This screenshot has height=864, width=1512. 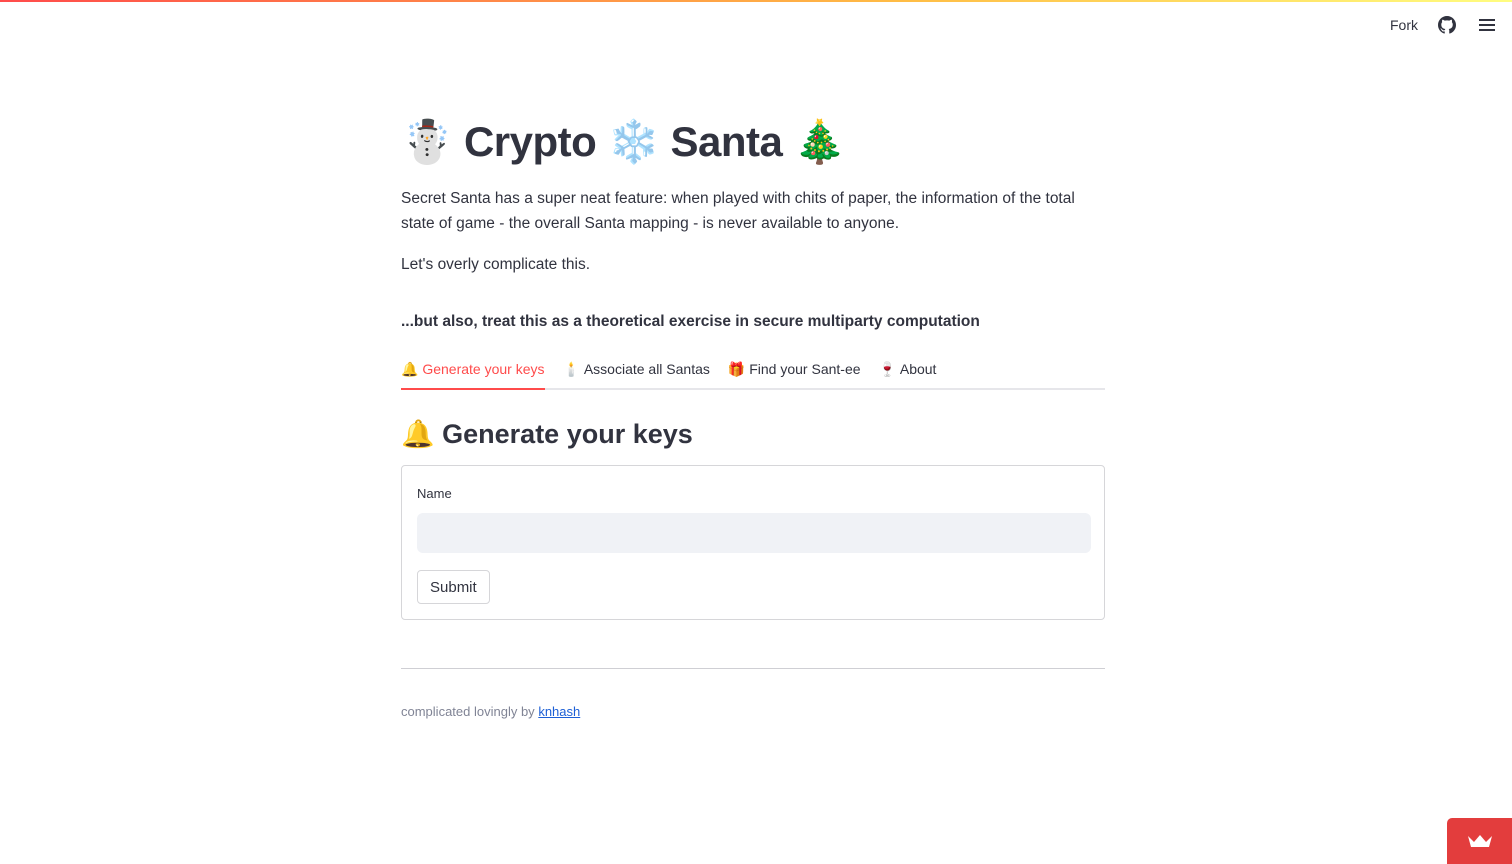 I want to click on github-icon, so click(x=1447, y=25).